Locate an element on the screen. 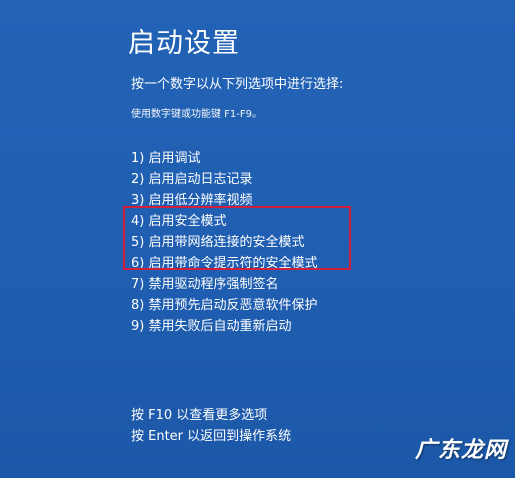 The width and height of the screenshot is (515, 478). footer-return-to-os: 按 Enter 以返回到操作系统 is located at coordinates (211, 436).